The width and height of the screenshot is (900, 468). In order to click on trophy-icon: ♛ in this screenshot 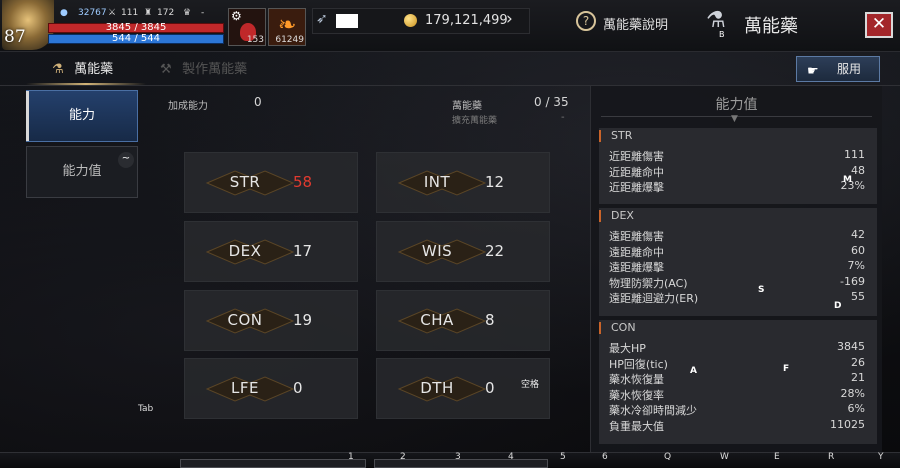, I will do `click(187, 13)`.